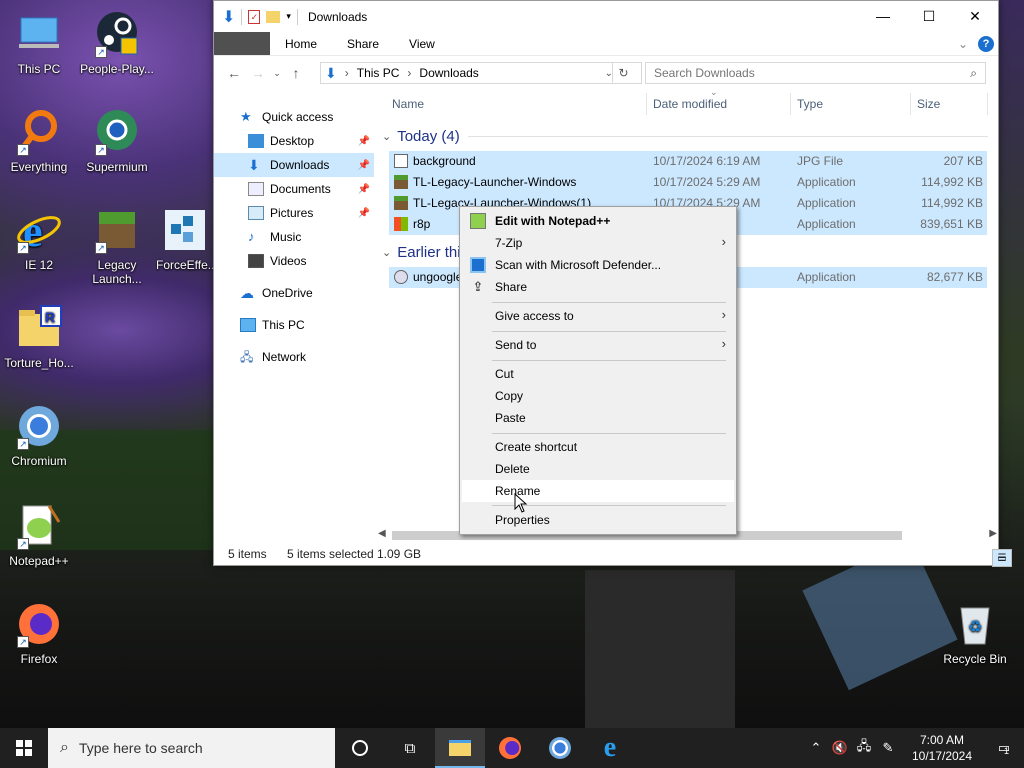  What do you see at coordinates (378, 73) in the screenshot?
I see `breadcrumb-this-pc: This PC` at bounding box center [378, 73].